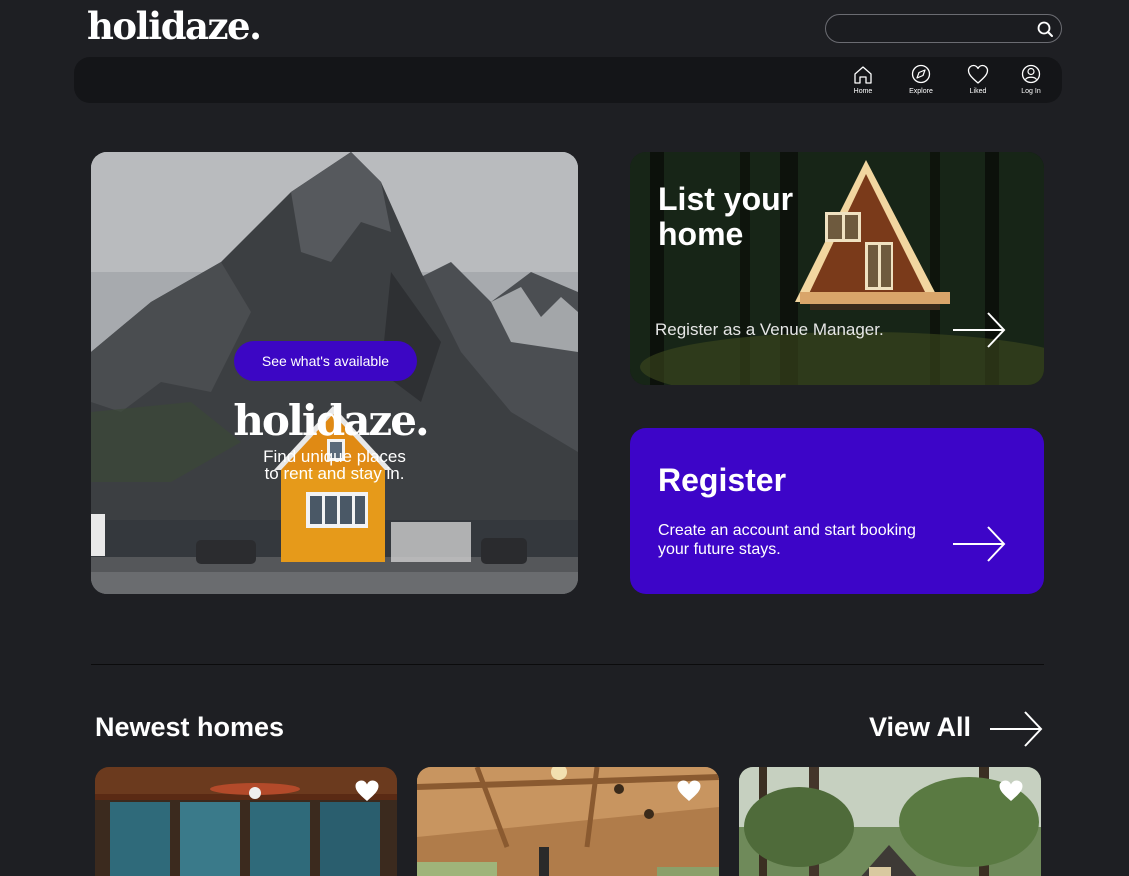  What do you see at coordinates (863, 75) in the screenshot?
I see `home-icon` at bounding box center [863, 75].